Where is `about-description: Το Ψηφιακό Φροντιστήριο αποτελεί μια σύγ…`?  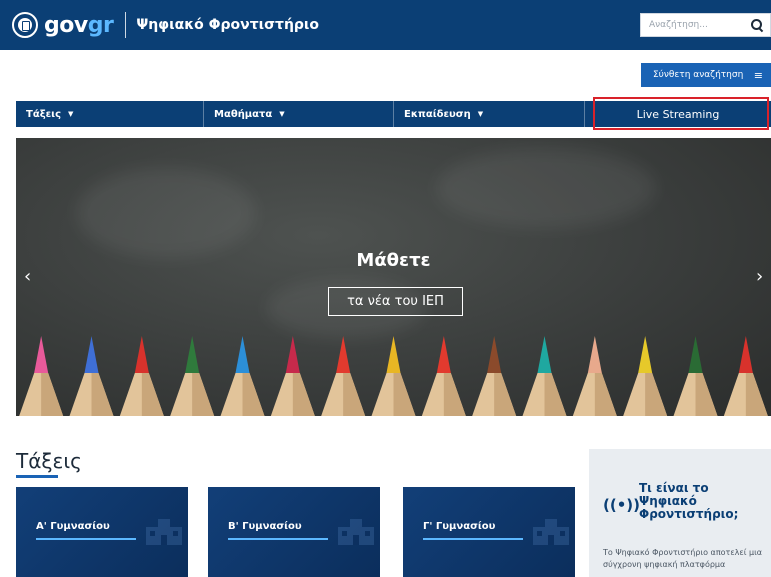
about-description: Το Ψηφιακό Φροντιστήριο αποτελεί μια σύγ… is located at coordinates (683, 558).